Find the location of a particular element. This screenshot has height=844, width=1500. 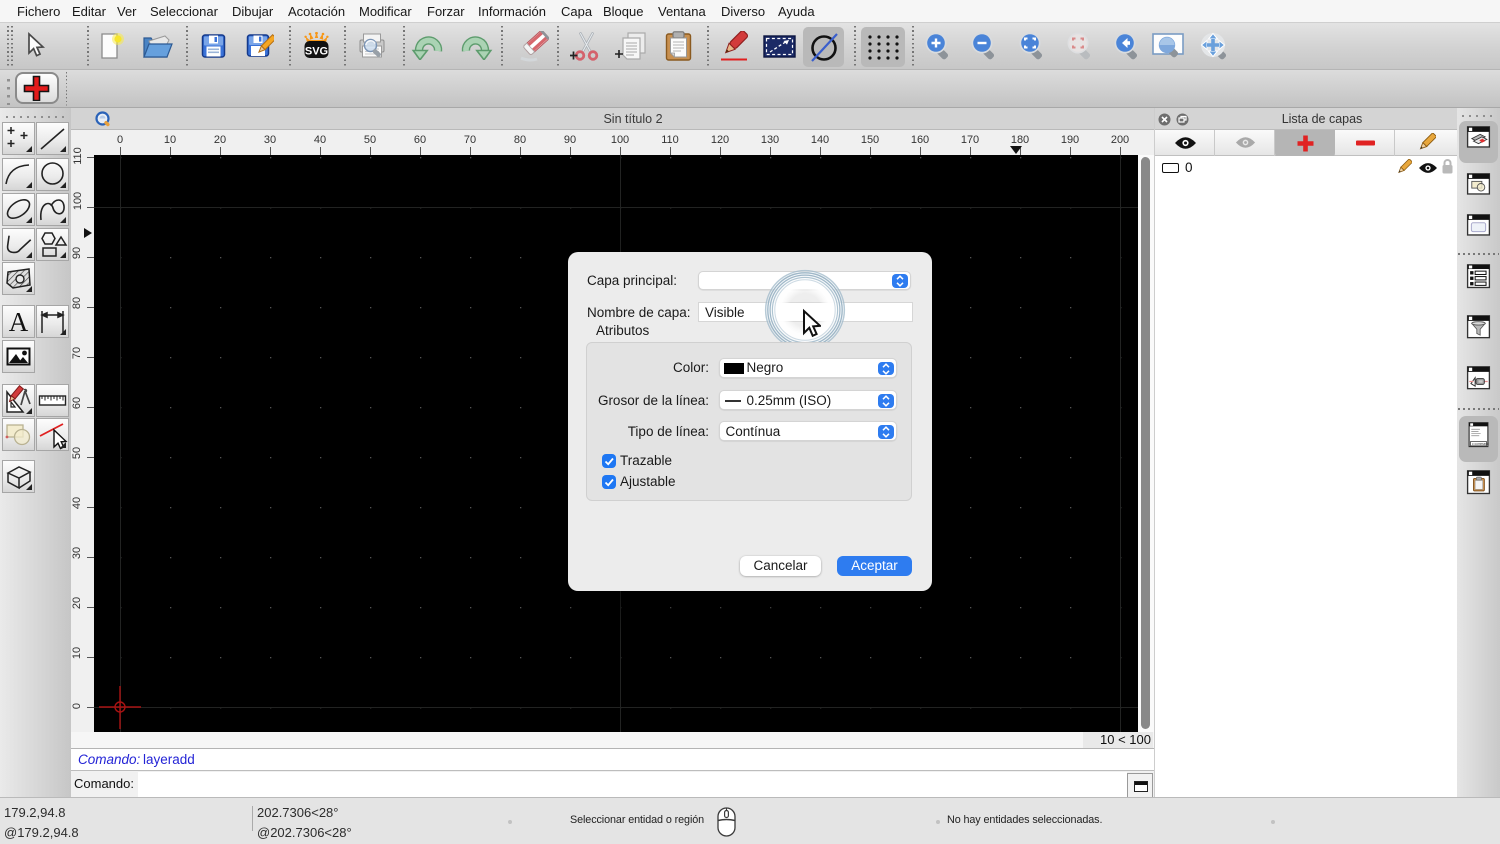

svg-text: c command is located at coordinates (1480, 444).